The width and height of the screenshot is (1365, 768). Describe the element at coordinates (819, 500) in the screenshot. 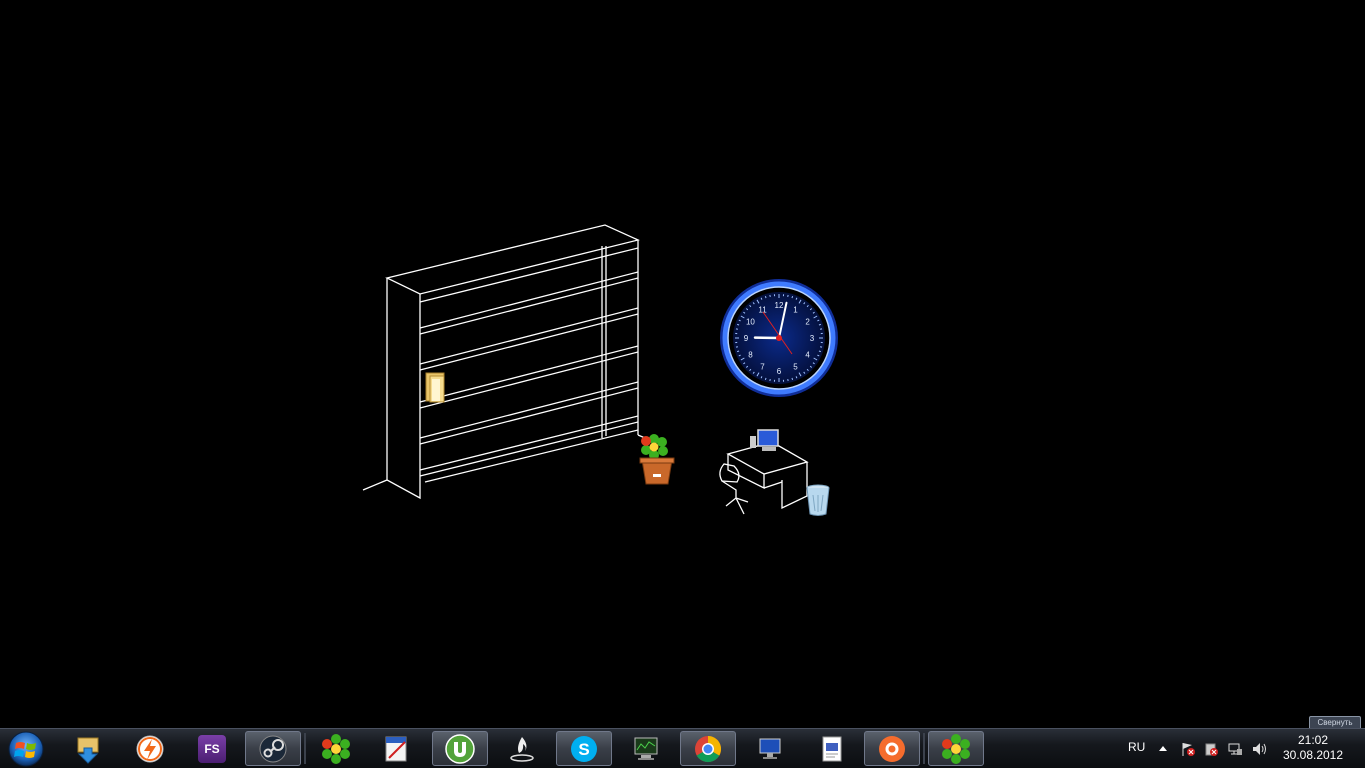

I see `recycle-bin-icon` at that location.